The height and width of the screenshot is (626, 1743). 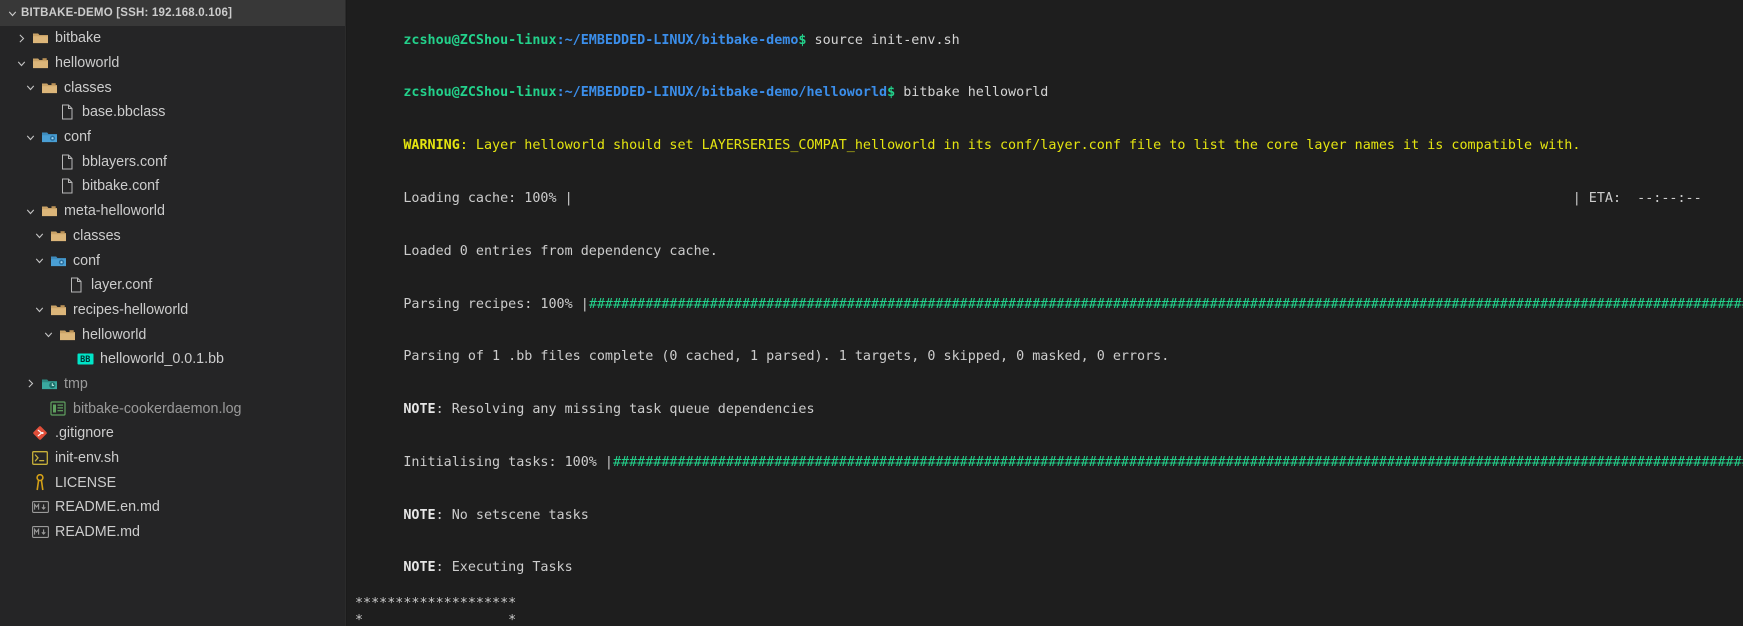 I want to click on tree-item: BB helloworld_0.0.1.bb, so click(x=173, y=359).